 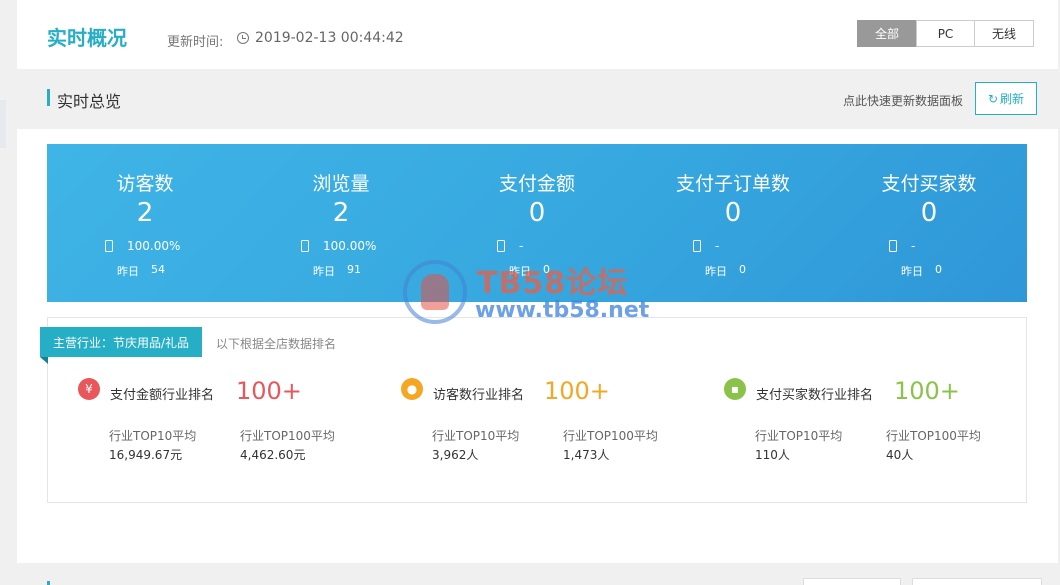 What do you see at coordinates (48, 583) in the screenshot?
I see `next-section-accent` at bounding box center [48, 583].